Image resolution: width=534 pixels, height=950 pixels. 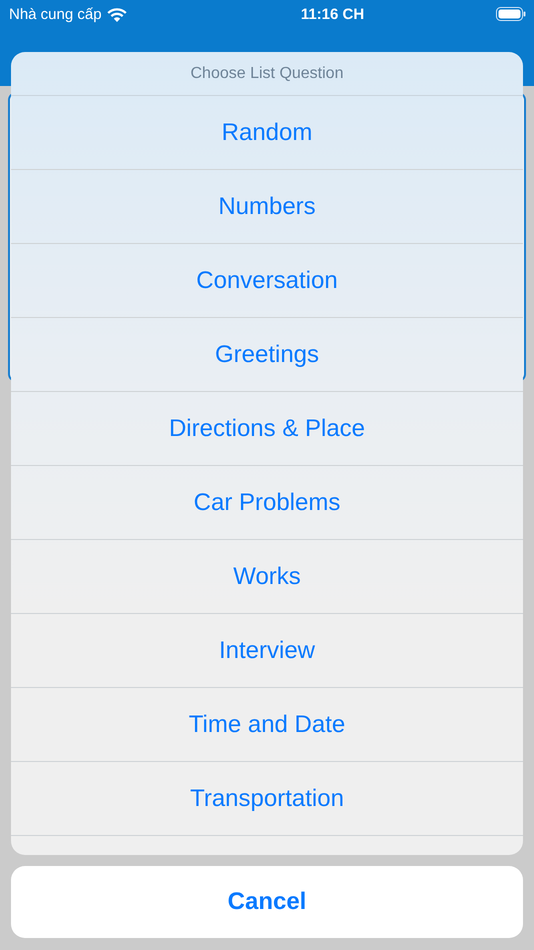 I want to click on option-button: Greetings, so click(x=267, y=355).